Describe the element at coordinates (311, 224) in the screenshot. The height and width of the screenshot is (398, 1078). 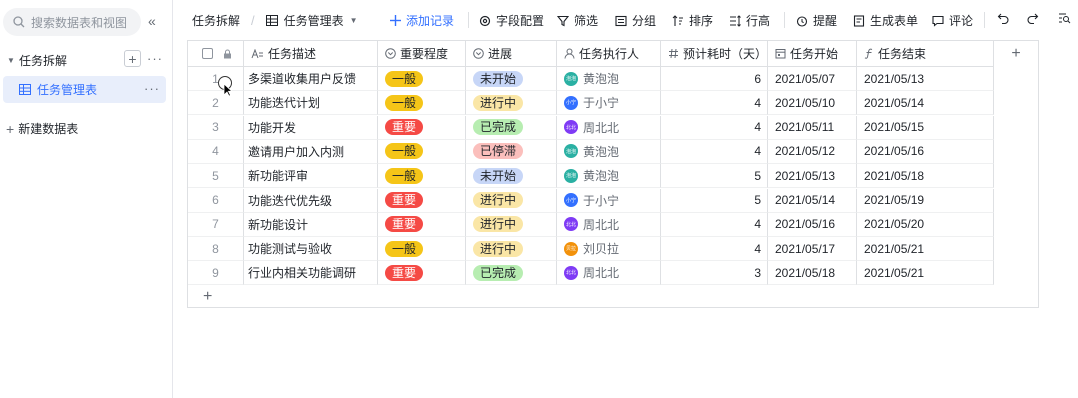
I see `desc-cell: 新功能设计` at that location.